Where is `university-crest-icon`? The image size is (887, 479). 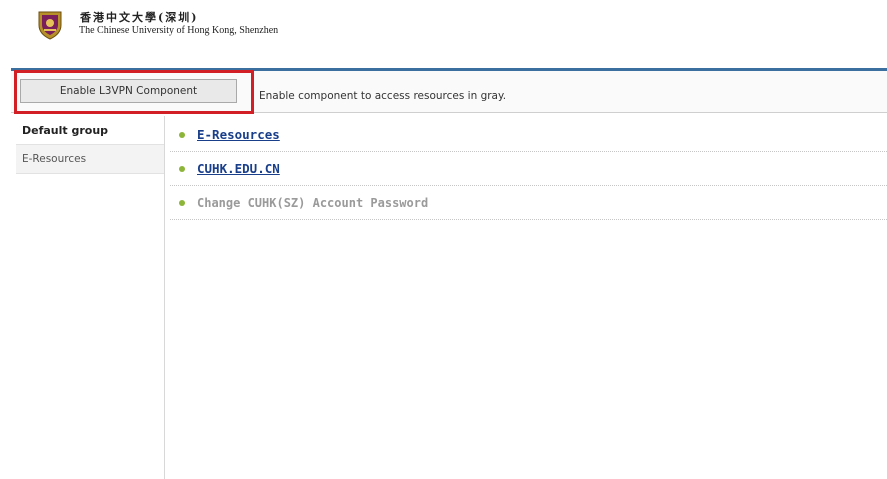 university-crest-icon is located at coordinates (50, 25).